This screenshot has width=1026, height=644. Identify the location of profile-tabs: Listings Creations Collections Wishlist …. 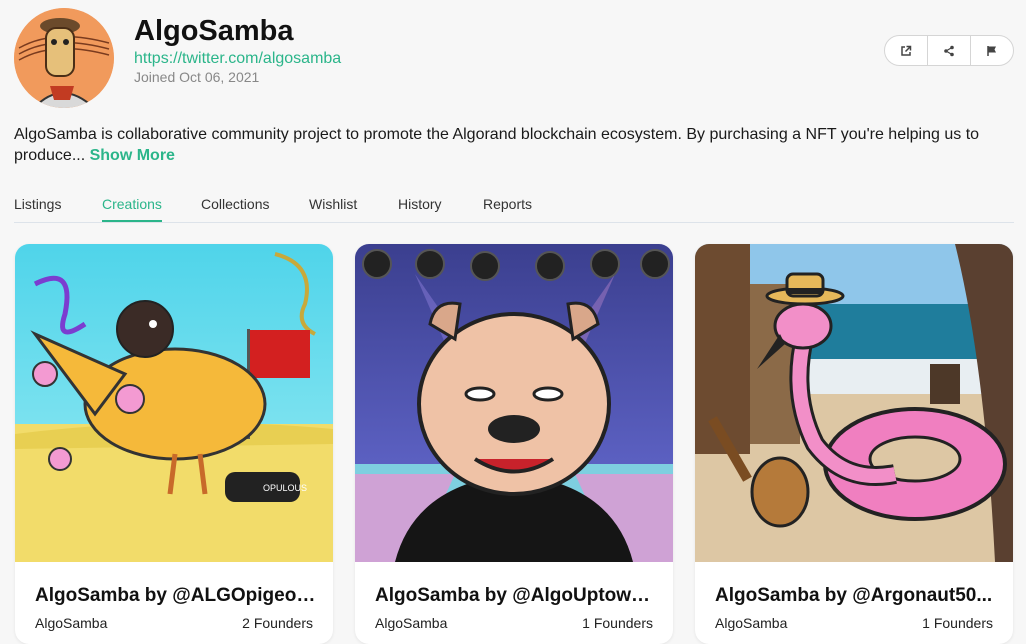
(514, 208).